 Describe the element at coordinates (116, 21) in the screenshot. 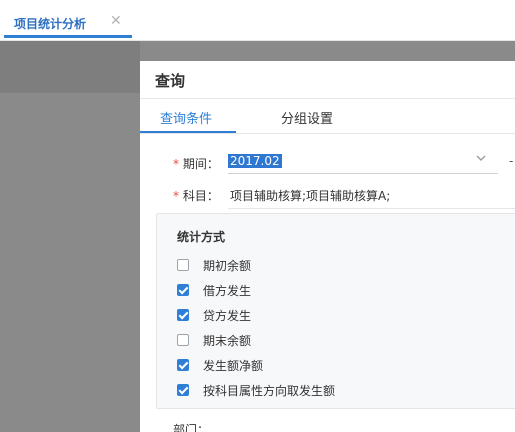

I see `close-icon: ✕` at that location.